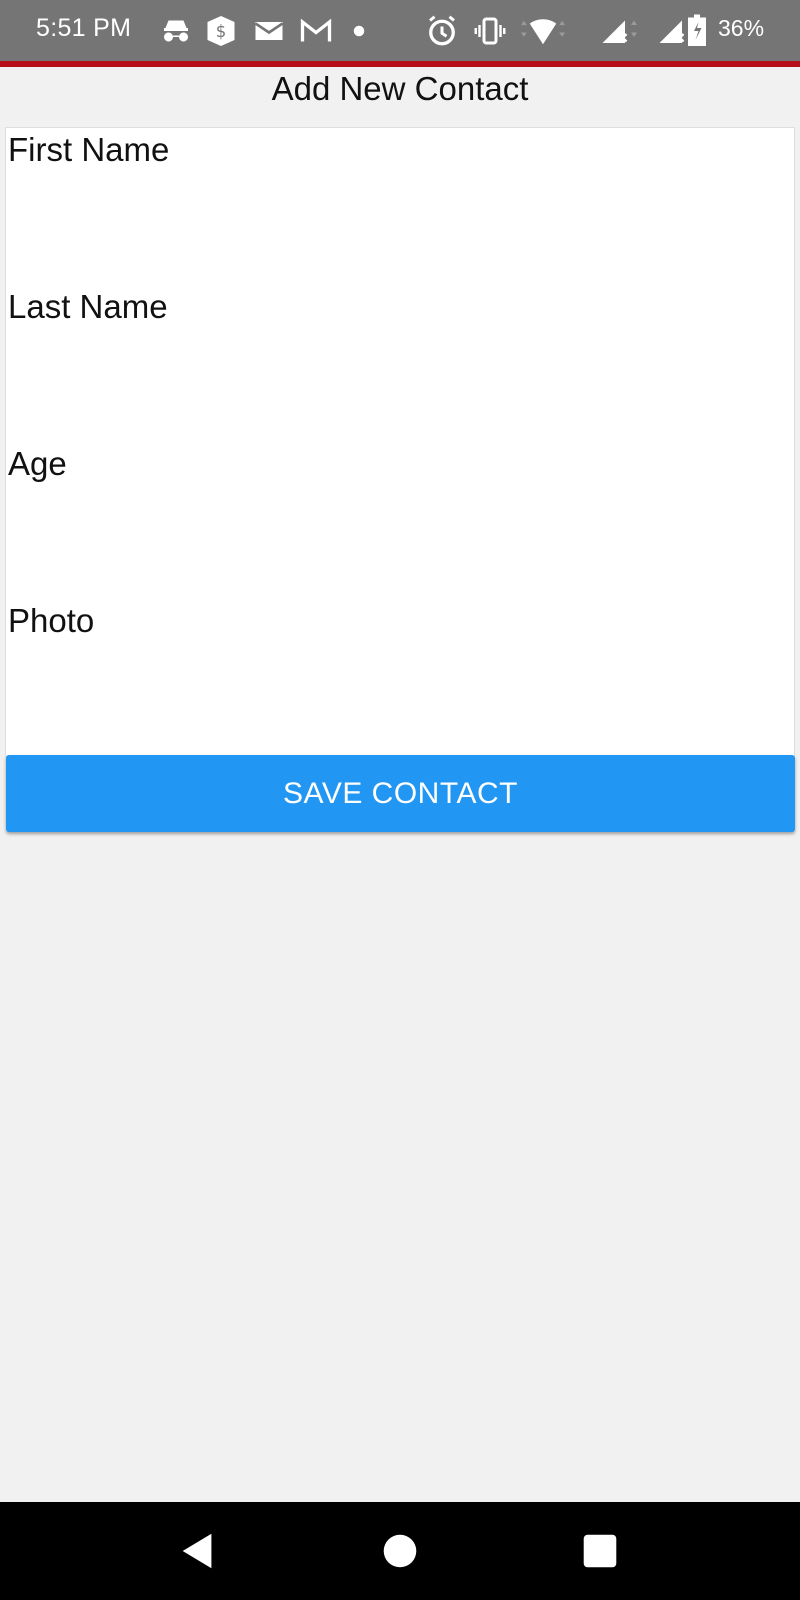 The width and height of the screenshot is (800, 1600). What do you see at coordinates (600, 1551) in the screenshot?
I see `recents-icon` at bounding box center [600, 1551].